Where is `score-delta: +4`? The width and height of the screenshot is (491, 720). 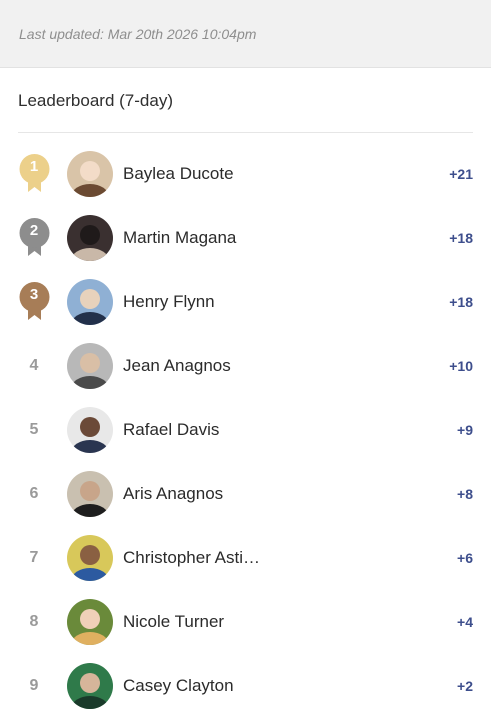
score-delta: +4 is located at coordinates (465, 622).